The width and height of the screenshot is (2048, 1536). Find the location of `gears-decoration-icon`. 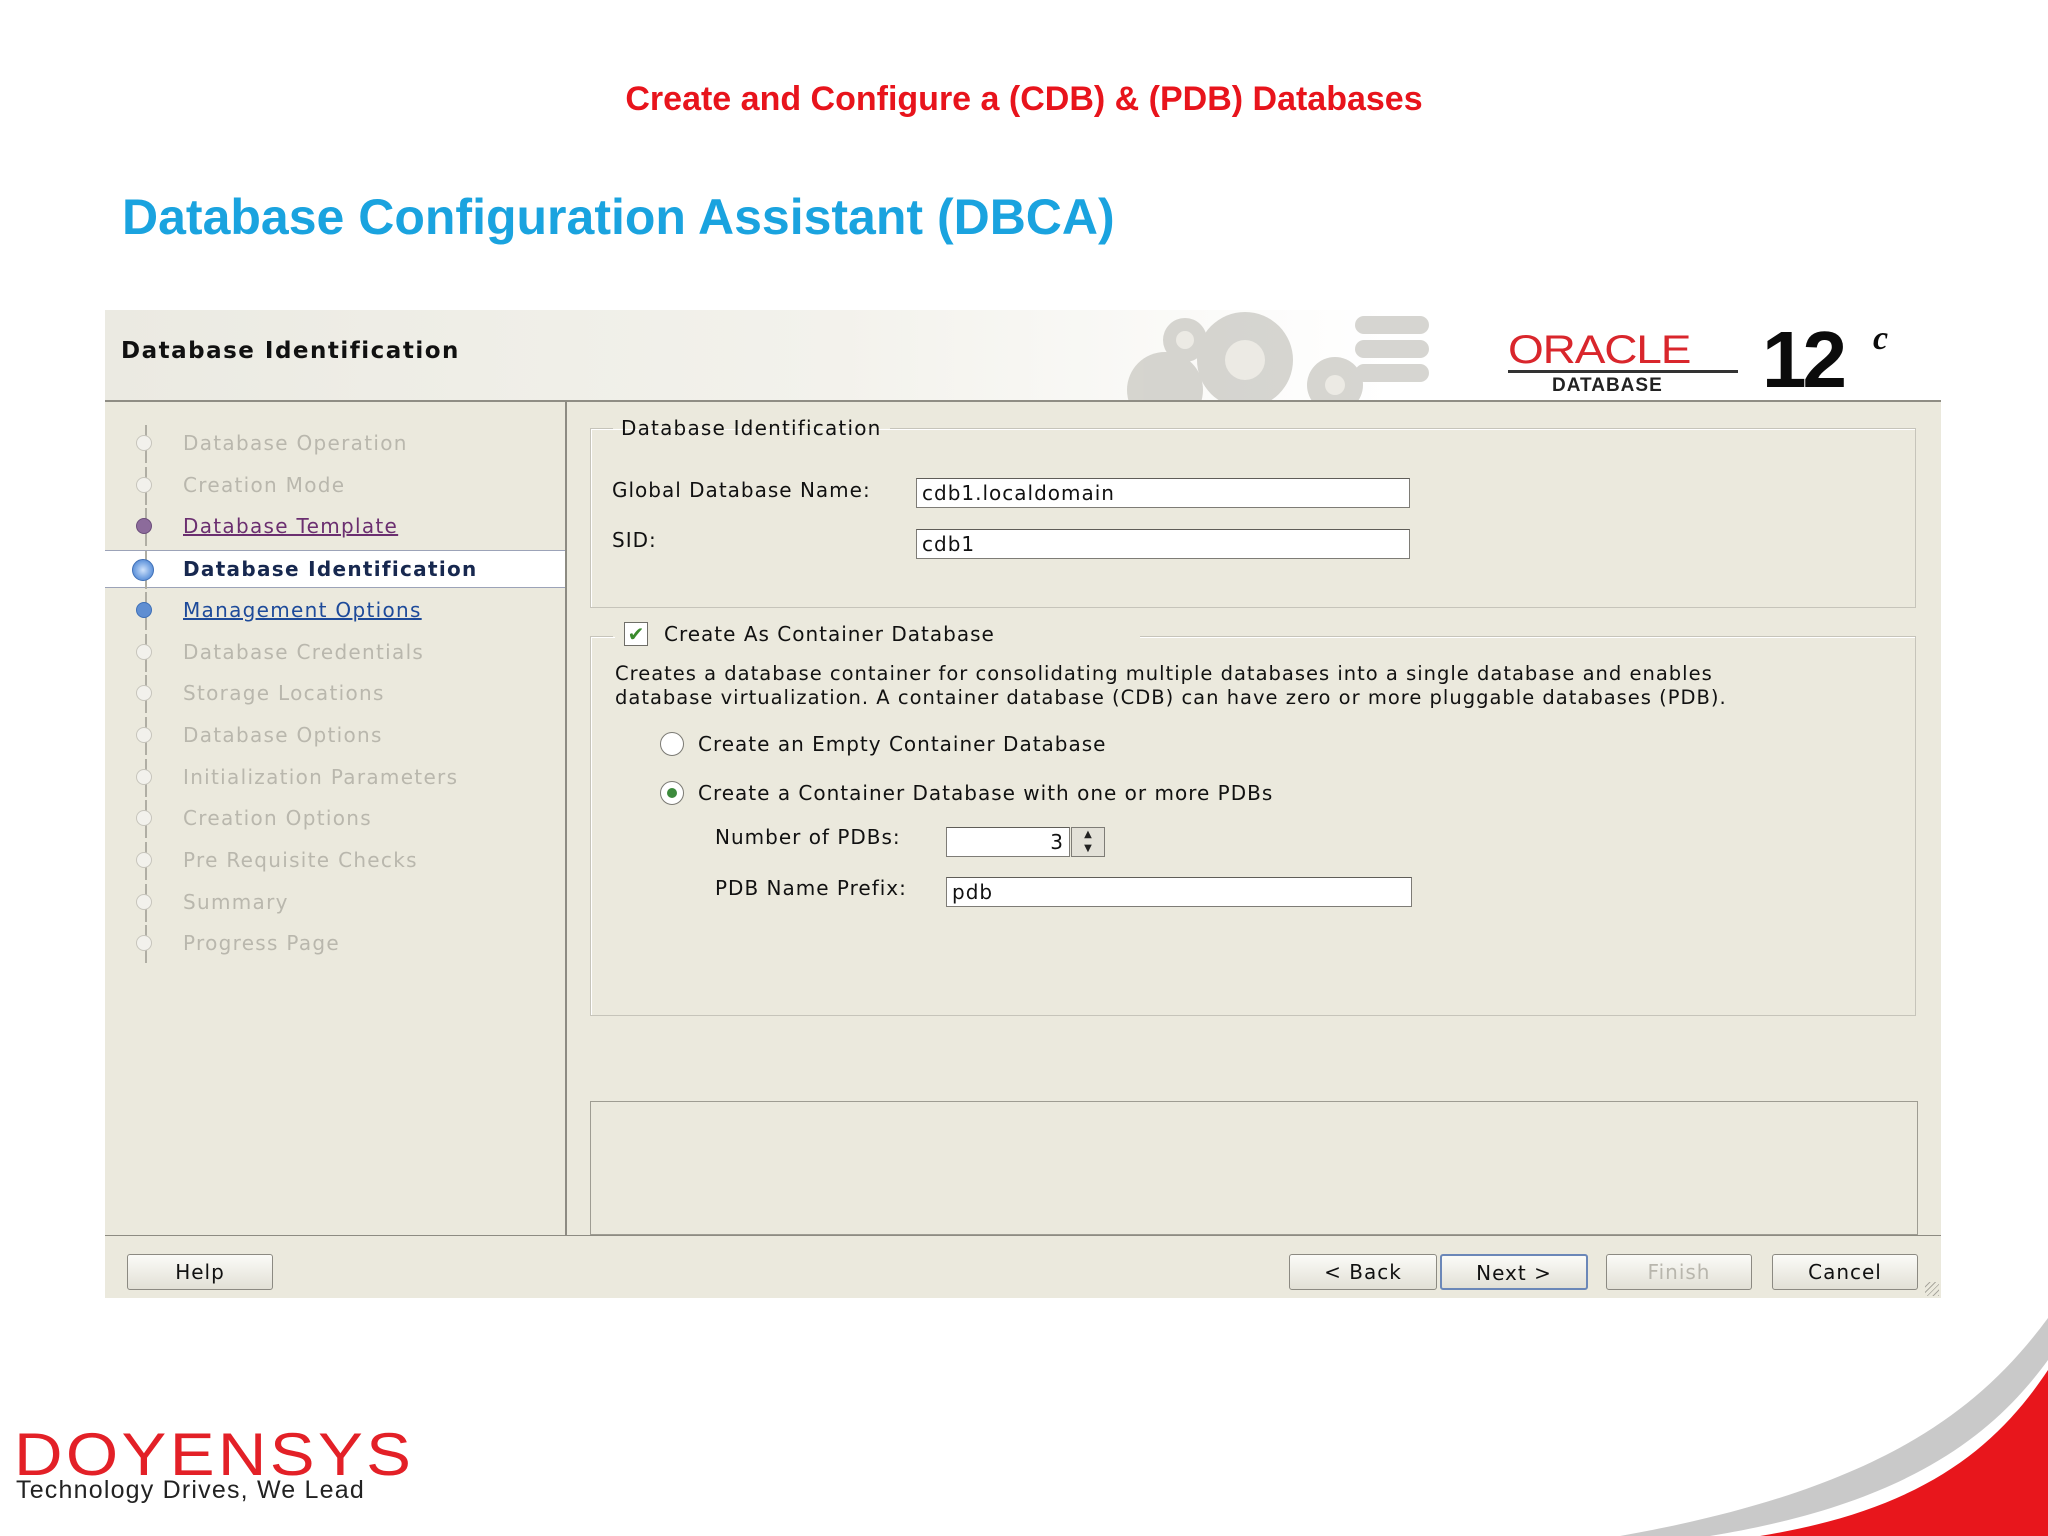

gears-decoration-icon is located at coordinates (1278, 356).